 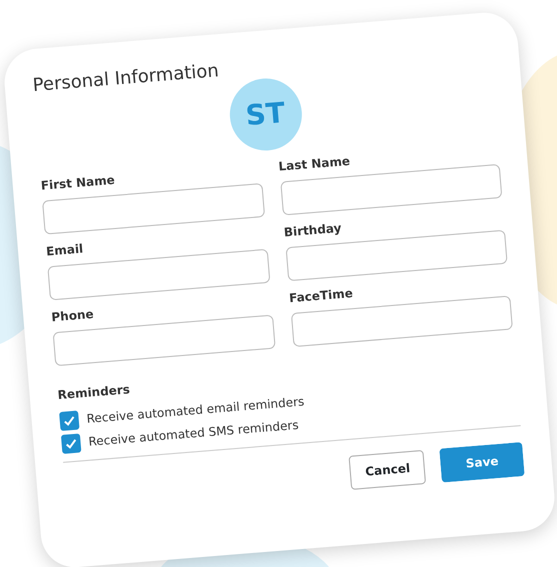 I want to click on dialog-title: Personal Information, so click(x=126, y=78).